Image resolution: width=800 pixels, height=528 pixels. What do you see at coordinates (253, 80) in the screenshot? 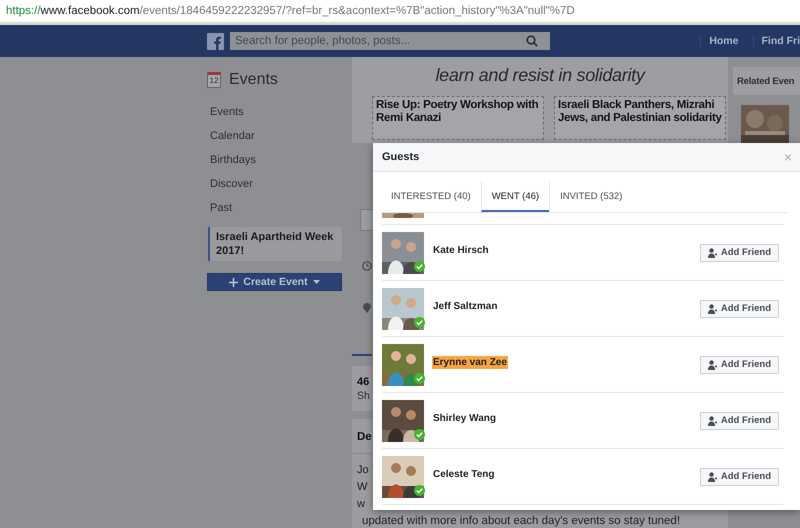
I see `sidebar-title: Events` at bounding box center [253, 80].